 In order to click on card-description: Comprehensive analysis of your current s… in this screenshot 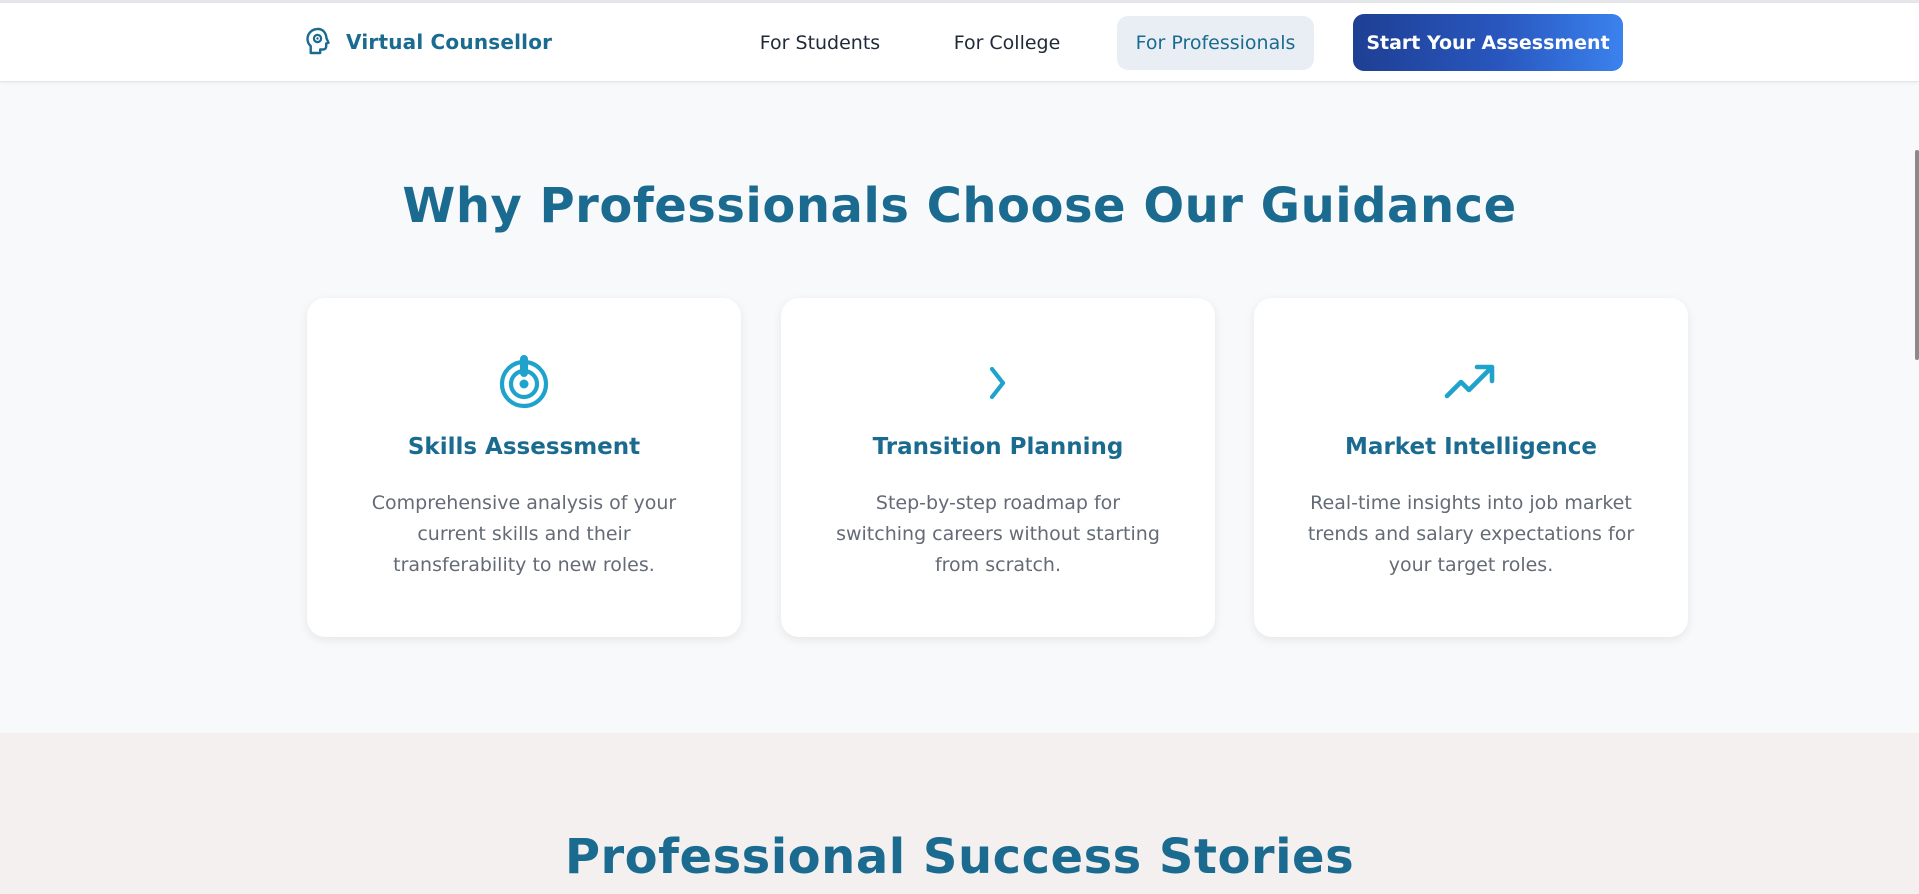, I will do `click(524, 534)`.